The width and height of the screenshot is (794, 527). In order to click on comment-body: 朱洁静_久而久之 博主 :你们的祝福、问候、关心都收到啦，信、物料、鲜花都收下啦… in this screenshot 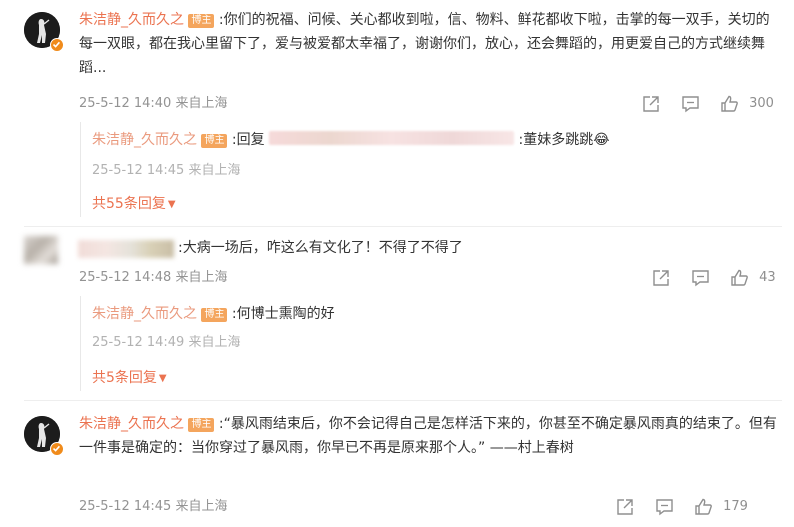, I will do `click(429, 44)`.